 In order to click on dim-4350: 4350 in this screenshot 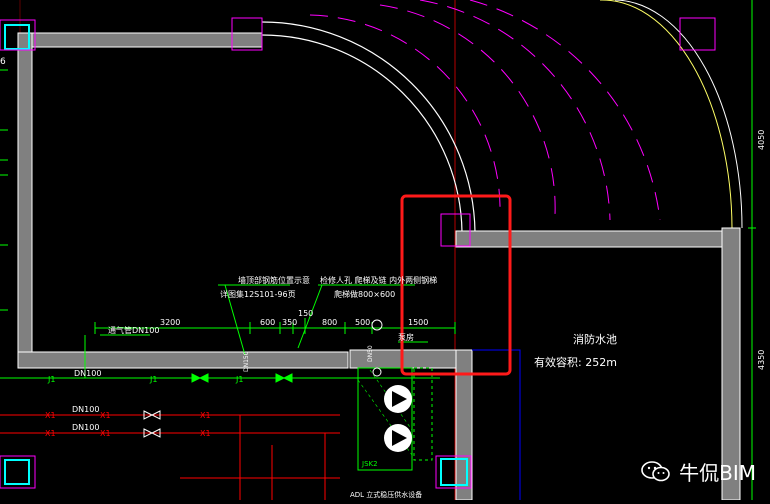, I will do `click(761, 360)`.